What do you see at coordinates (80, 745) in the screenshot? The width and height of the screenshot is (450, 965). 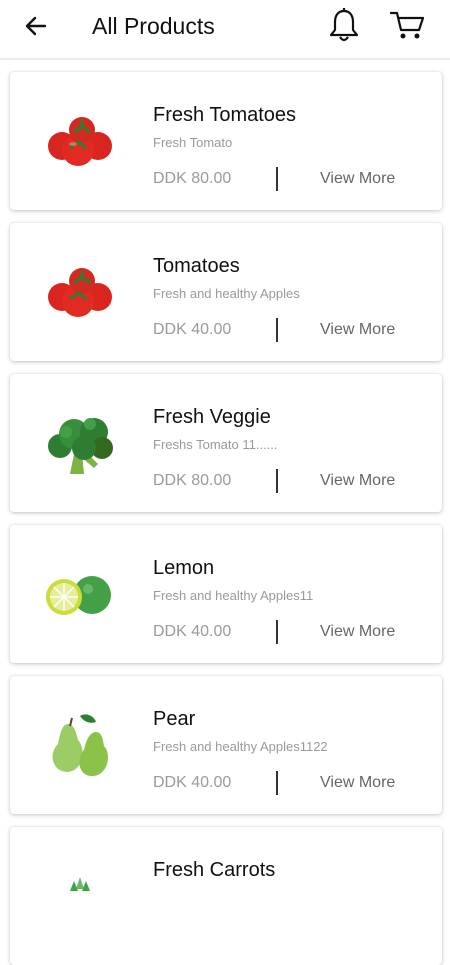 I see `pear-image` at bounding box center [80, 745].